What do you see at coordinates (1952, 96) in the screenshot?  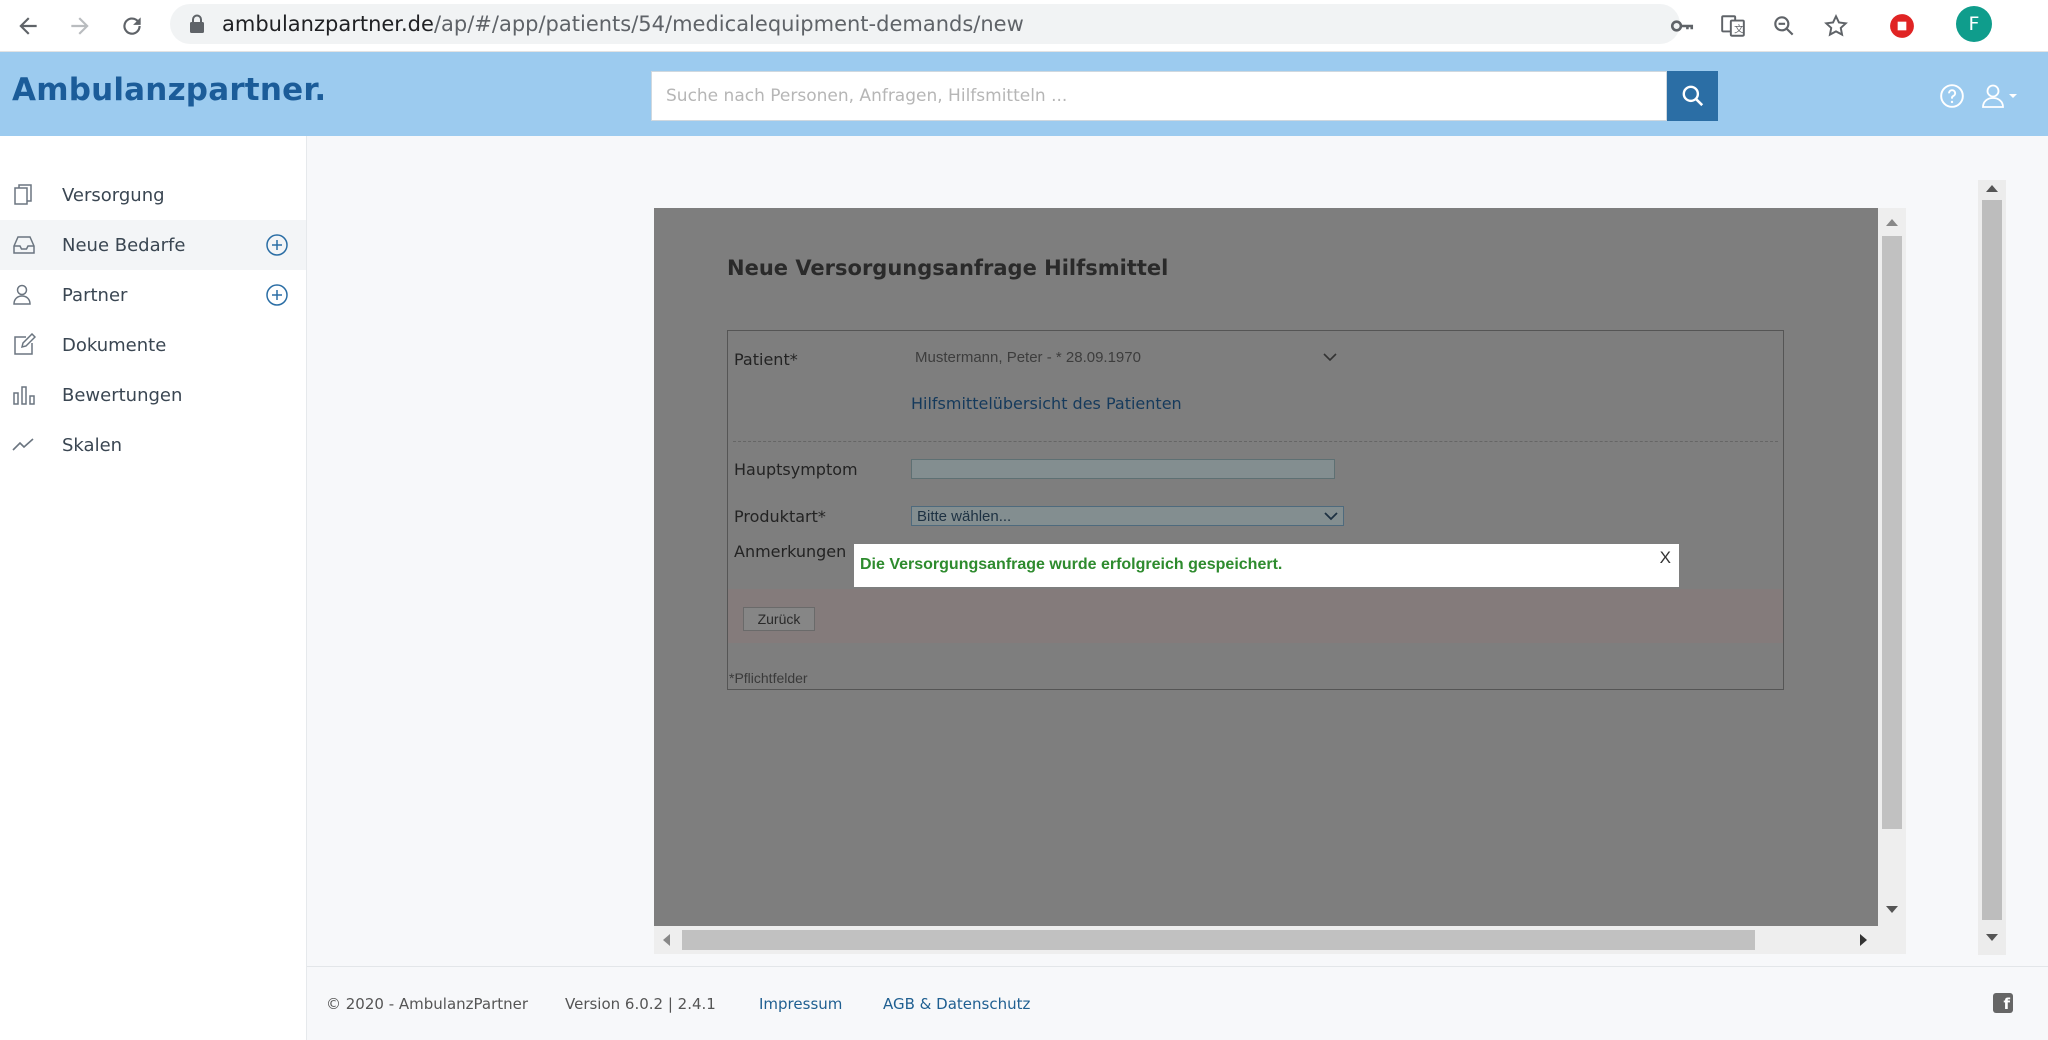 I see `help-icon` at bounding box center [1952, 96].